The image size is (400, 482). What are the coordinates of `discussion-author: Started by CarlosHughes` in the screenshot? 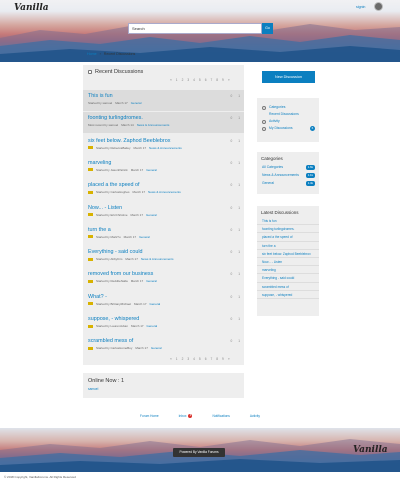 It's located at (113, 192).